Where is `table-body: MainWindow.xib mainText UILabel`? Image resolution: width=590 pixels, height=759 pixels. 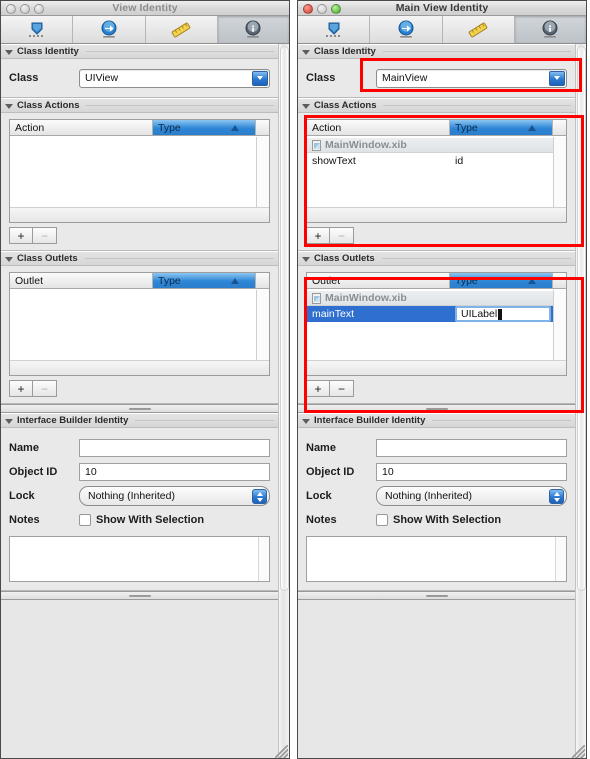
table-body: MainWindow.xib mainText UILabel is located at coordinates (430, 324).